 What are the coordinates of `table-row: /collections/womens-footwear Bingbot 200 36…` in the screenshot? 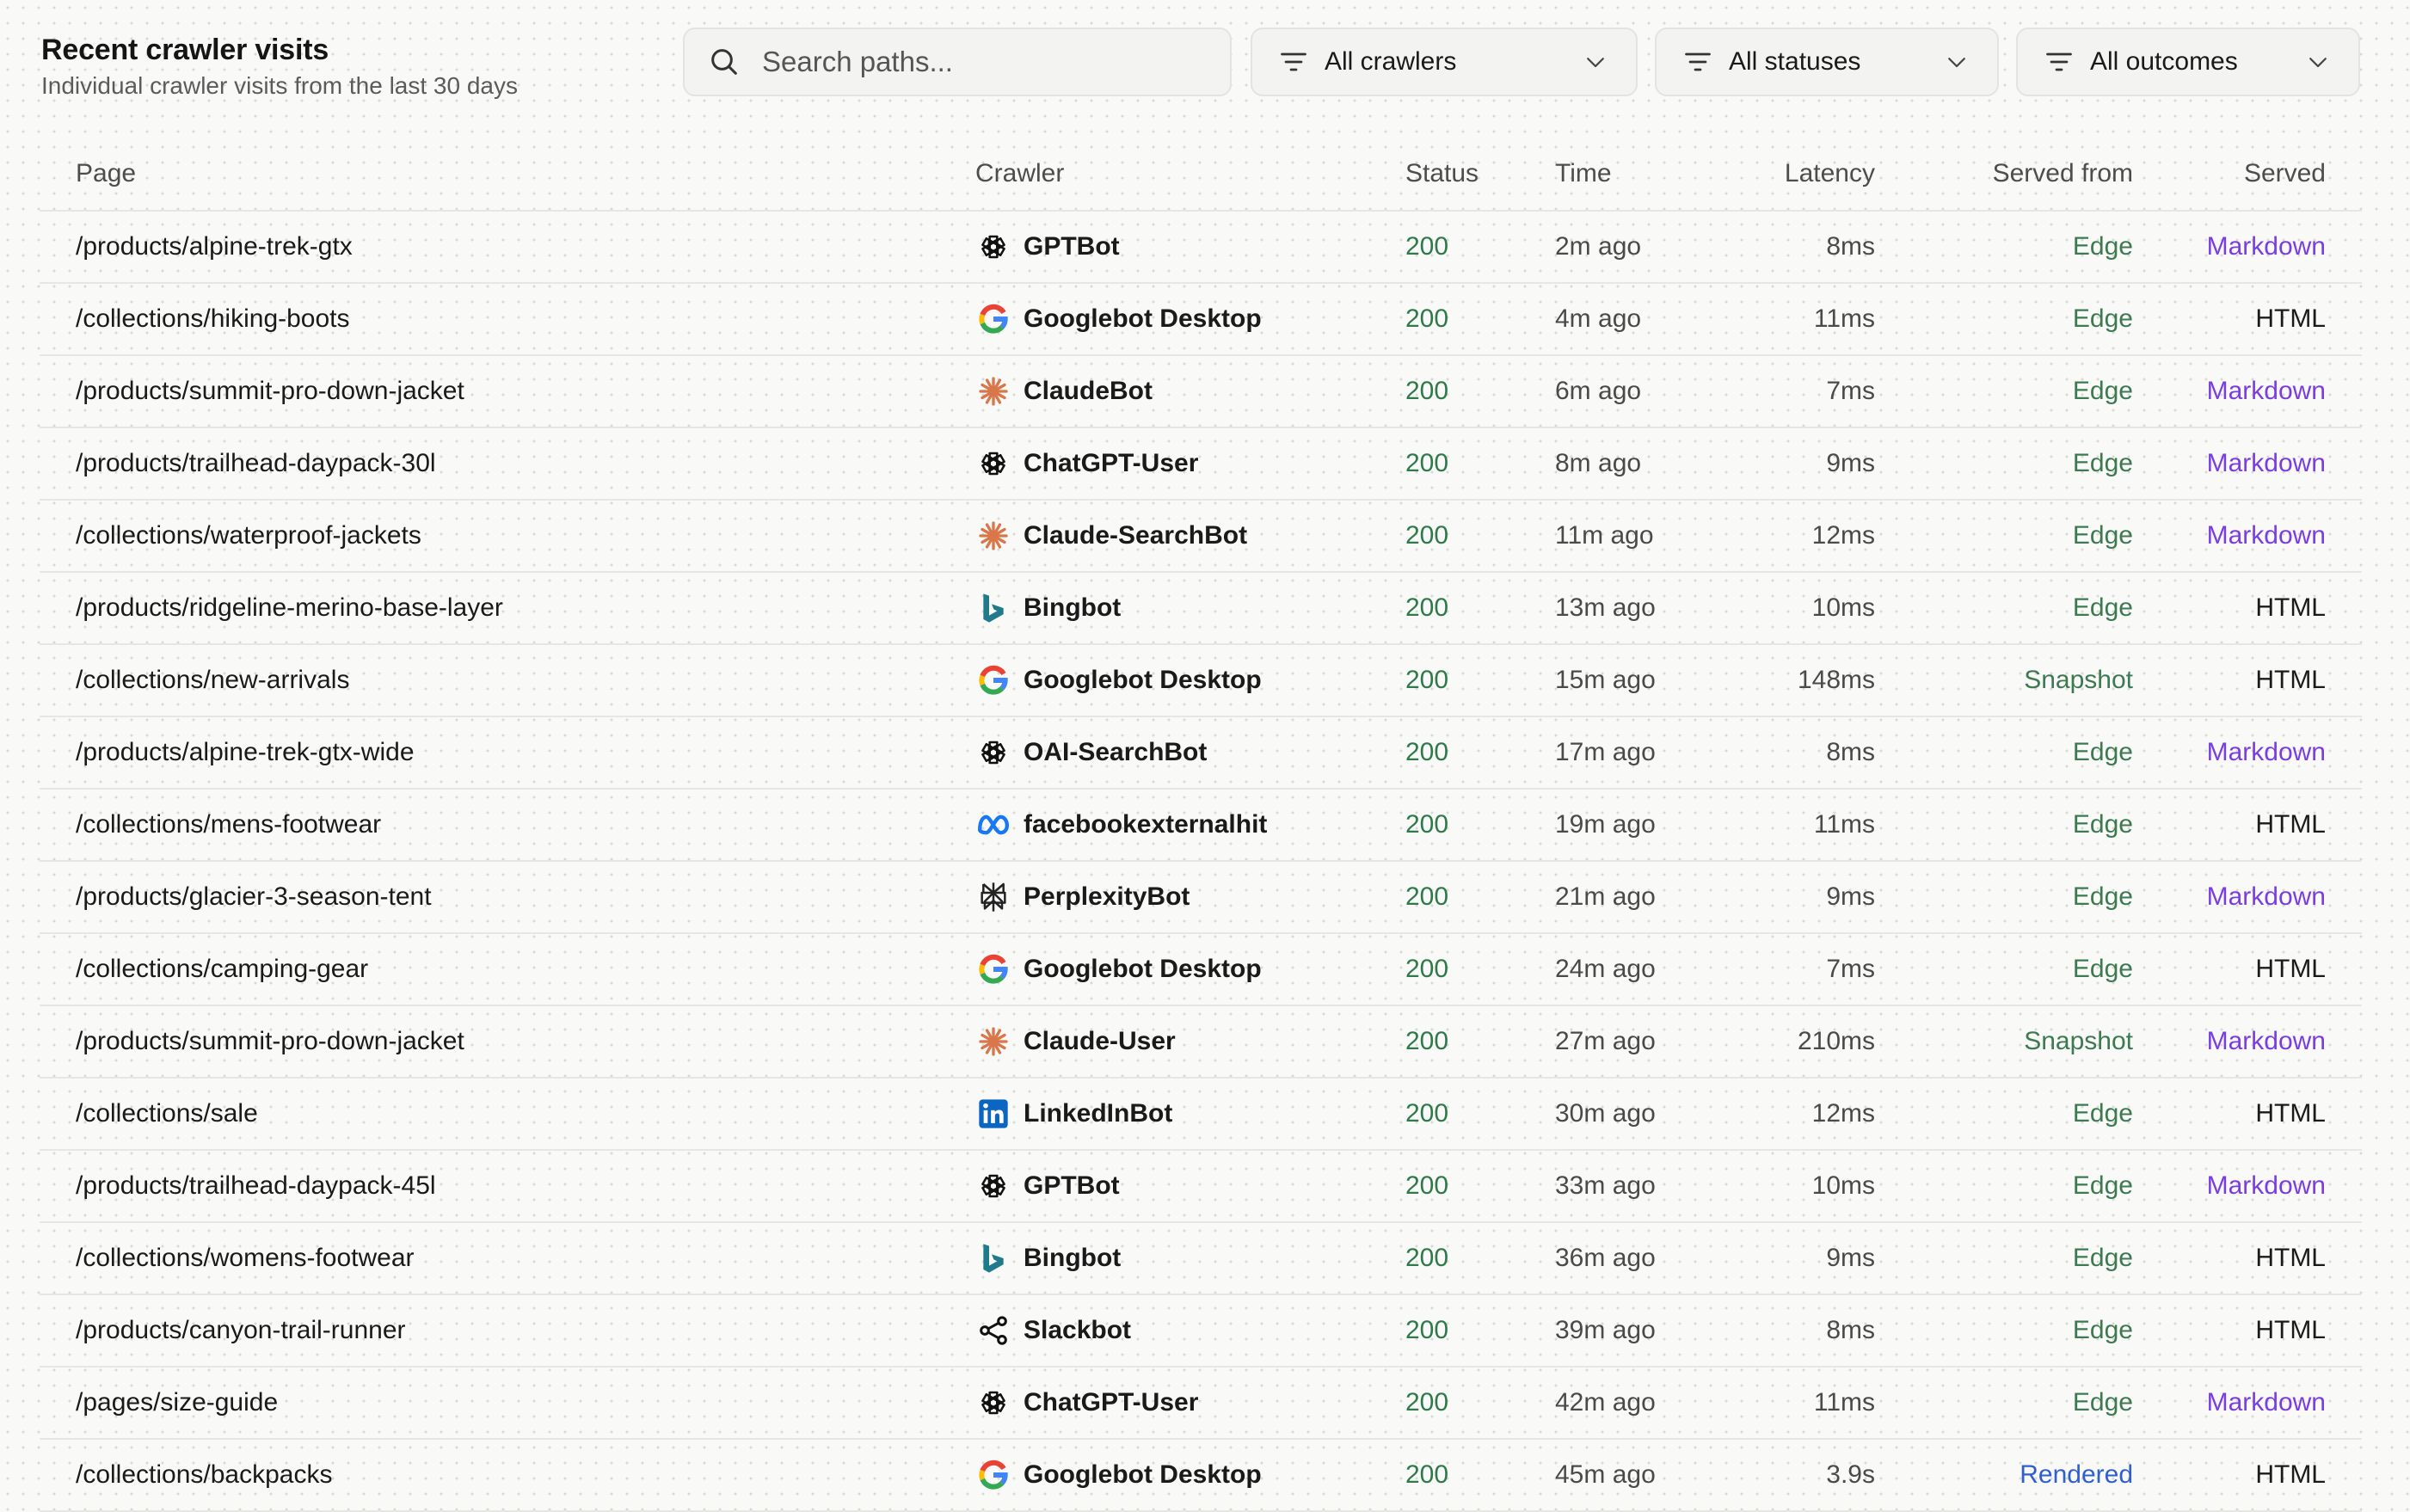 It's located at (1201, 1259).